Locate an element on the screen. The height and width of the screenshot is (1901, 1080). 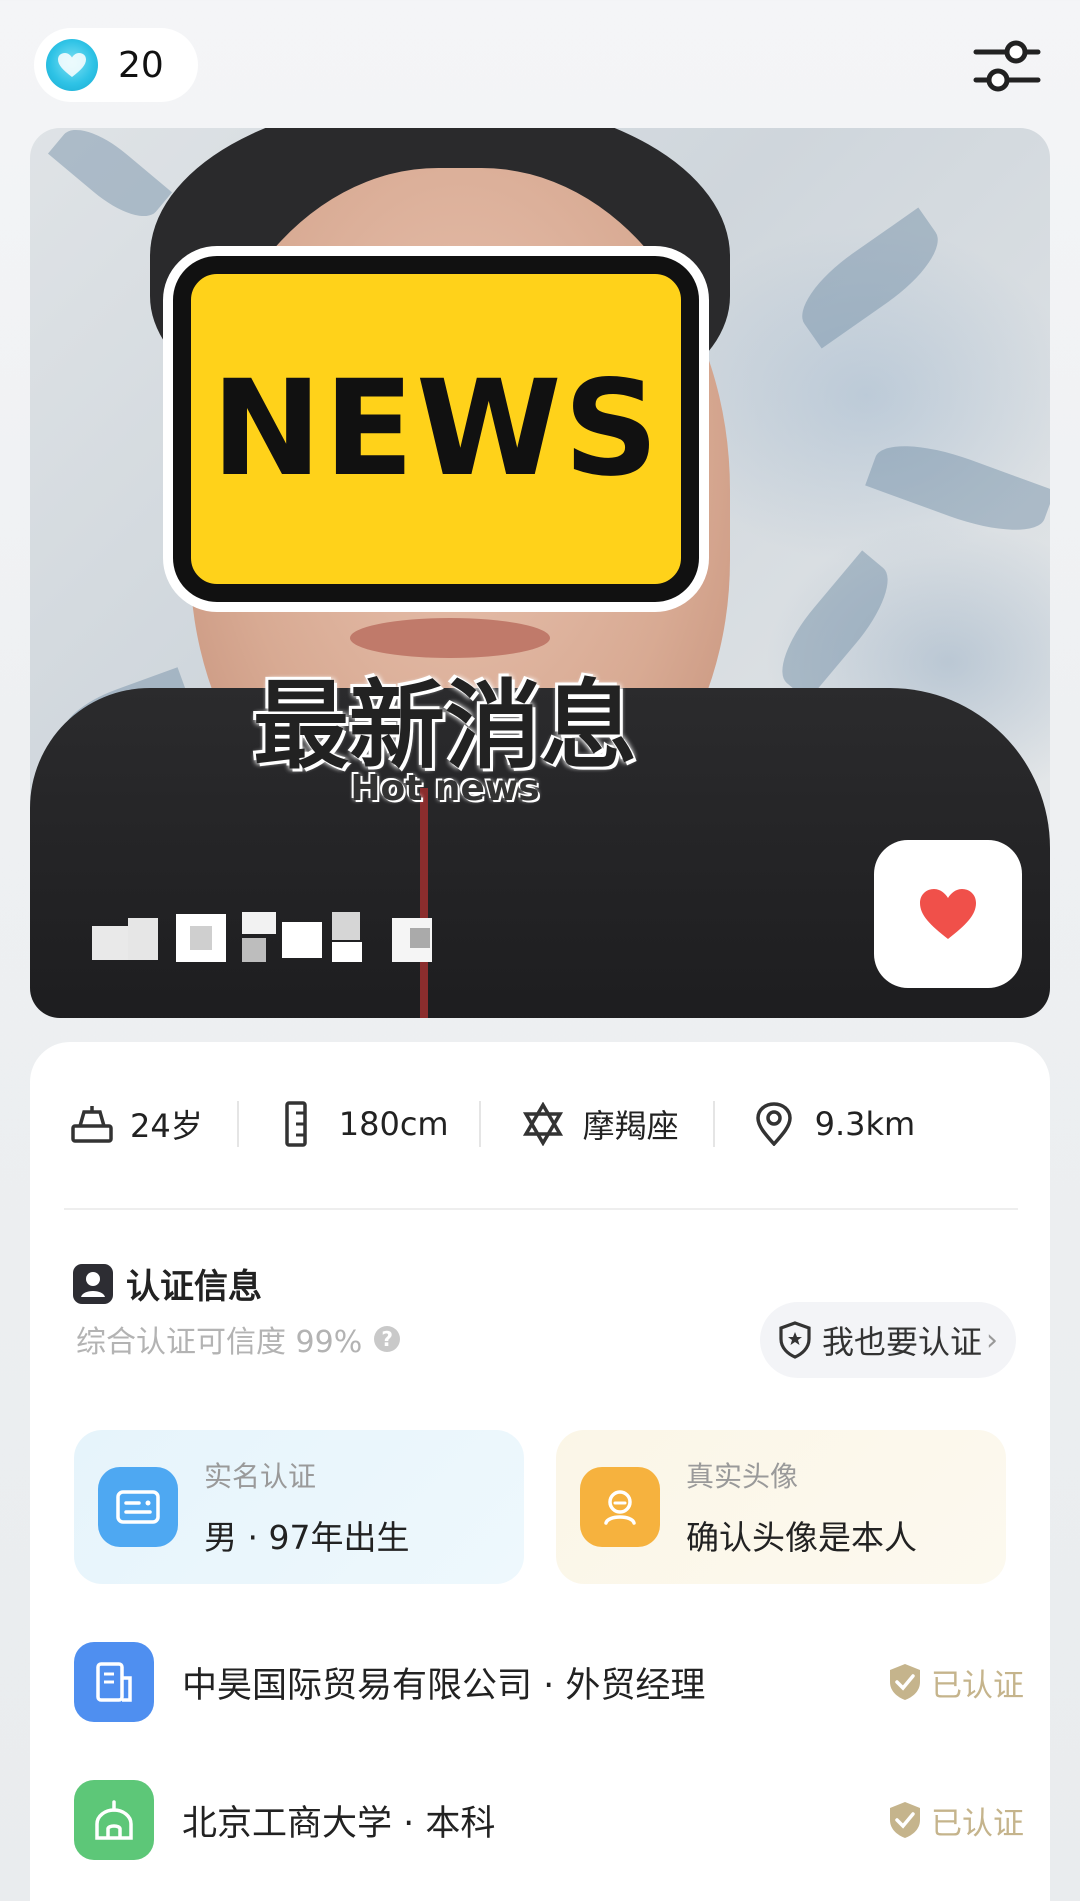
real-avatar-tile: 真实头像 确认头像是本人 is located at coordinates (781, 1507).